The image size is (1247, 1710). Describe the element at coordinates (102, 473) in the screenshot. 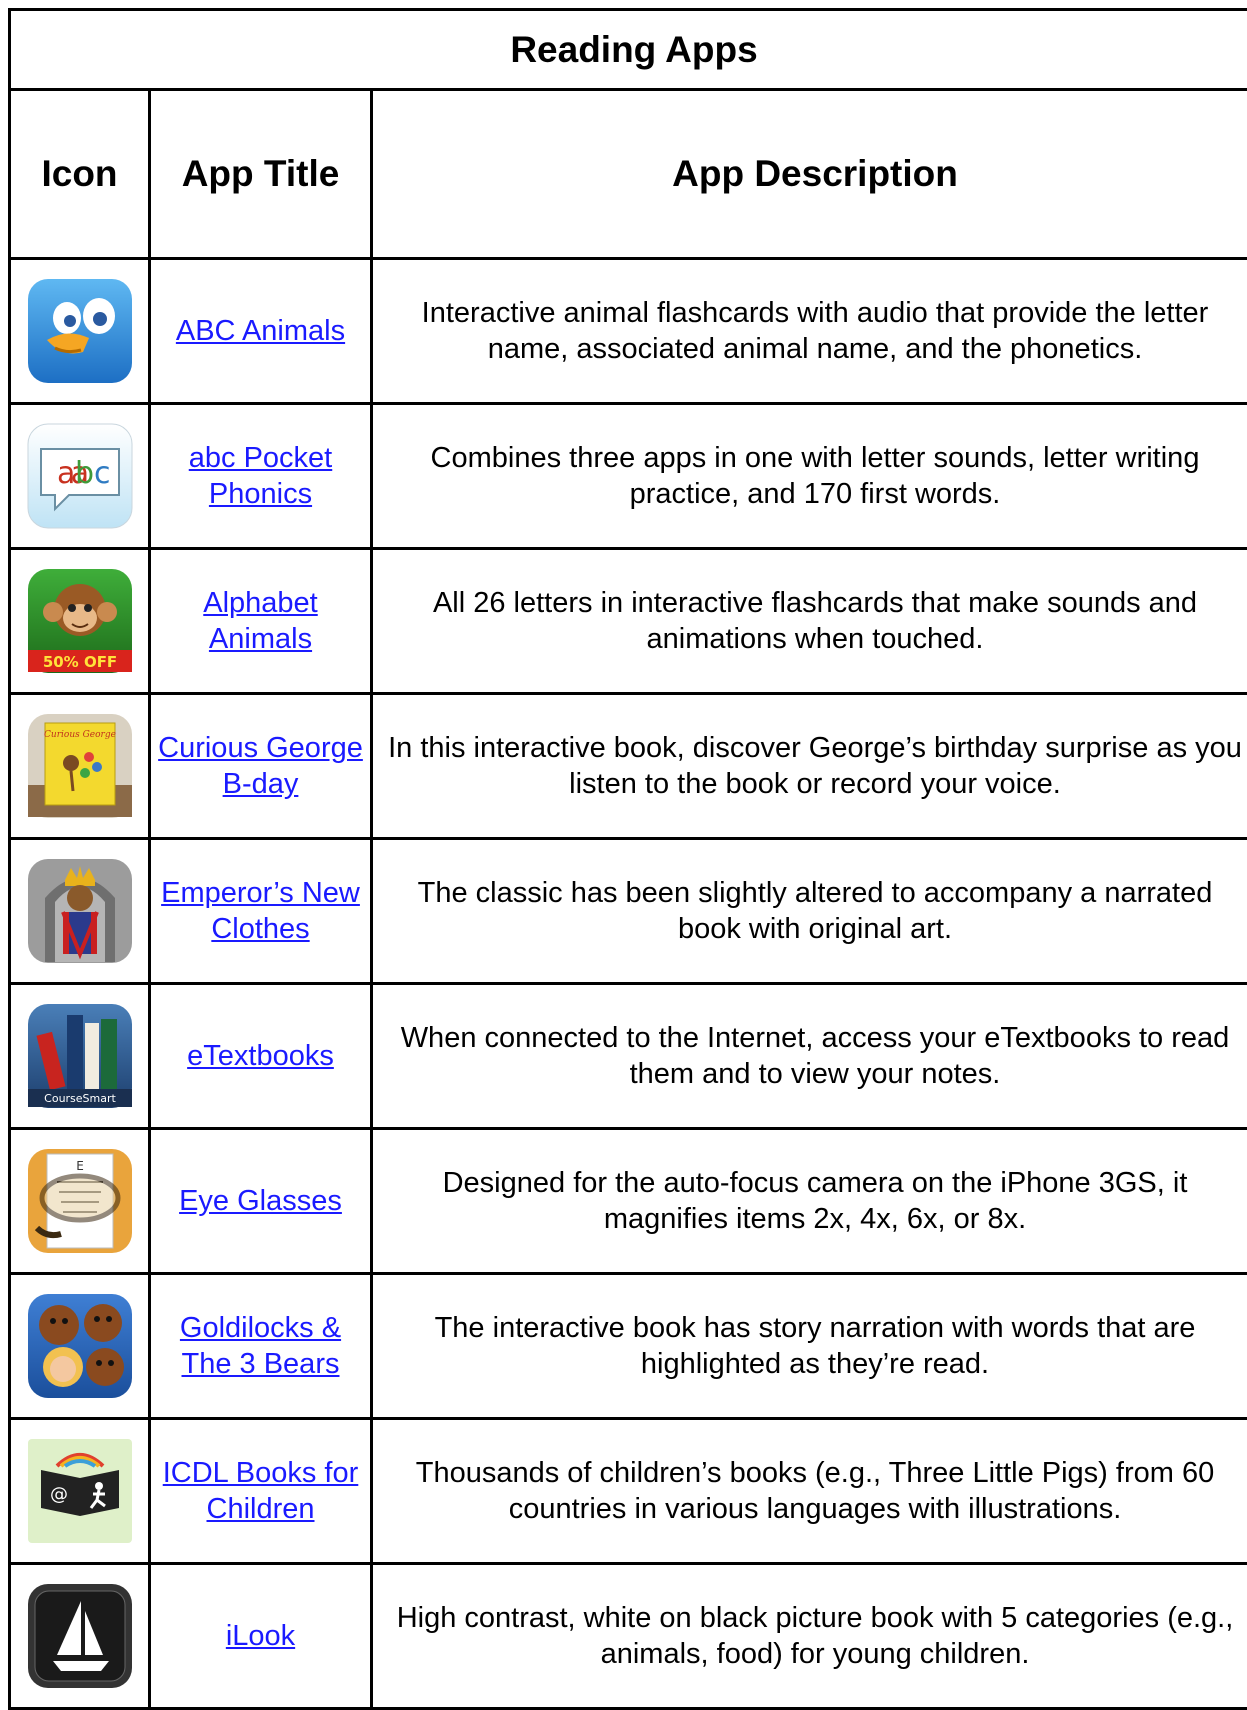

I see `svg-text: c` at that location.